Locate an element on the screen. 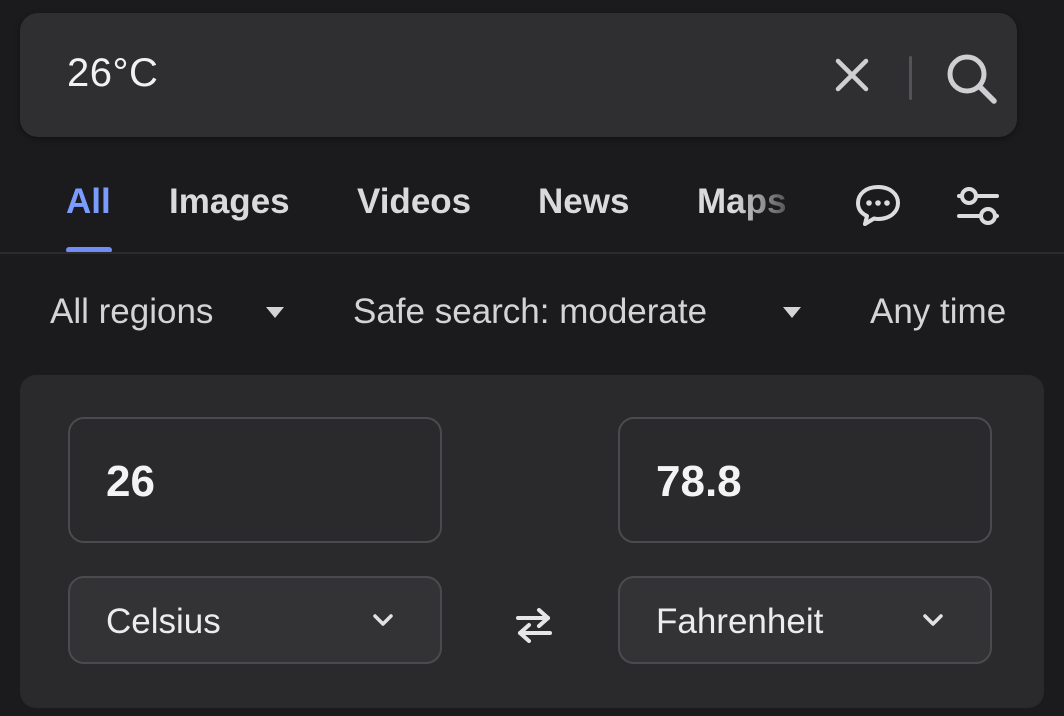 Image resolution: width=1064 pixels, height=716 pixels. region-caret-icon is located at coordinates (275, 312).